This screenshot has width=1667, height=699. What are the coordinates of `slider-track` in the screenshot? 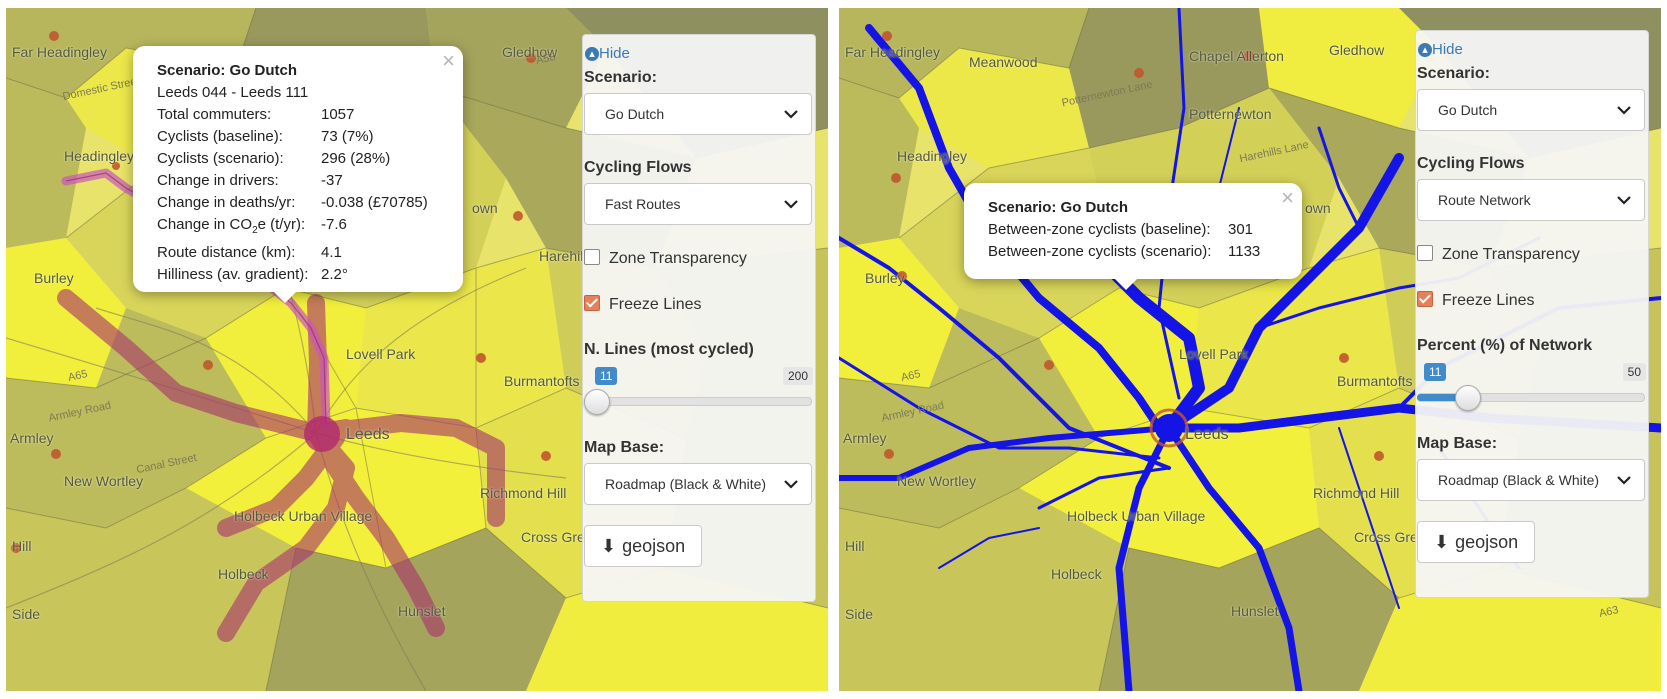 It's located at (698, 401).